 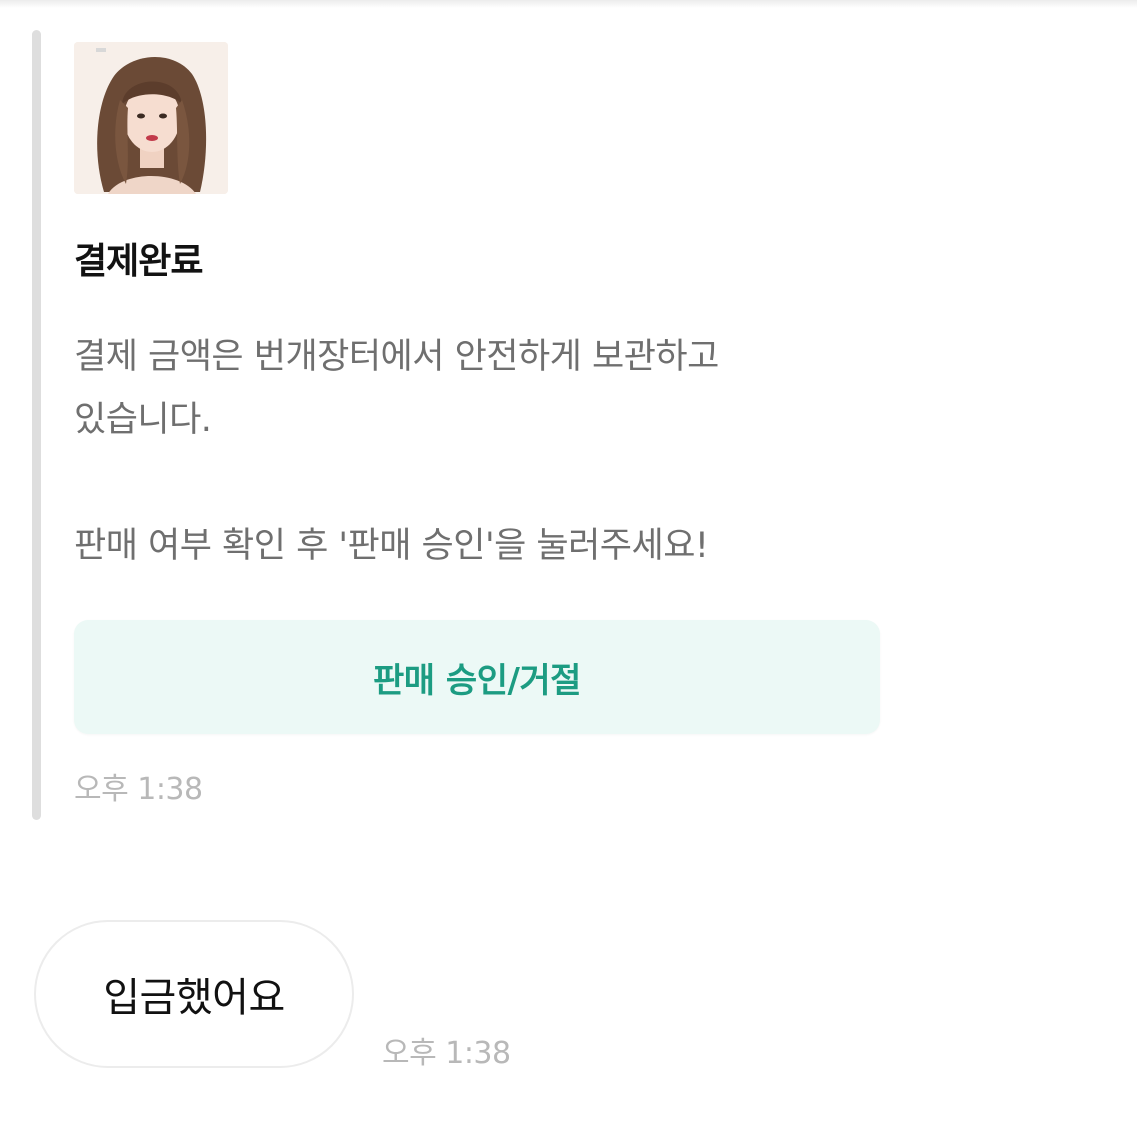 I want to click on message-timestamp: 오후 1:38, so click(x=446, y=1053).